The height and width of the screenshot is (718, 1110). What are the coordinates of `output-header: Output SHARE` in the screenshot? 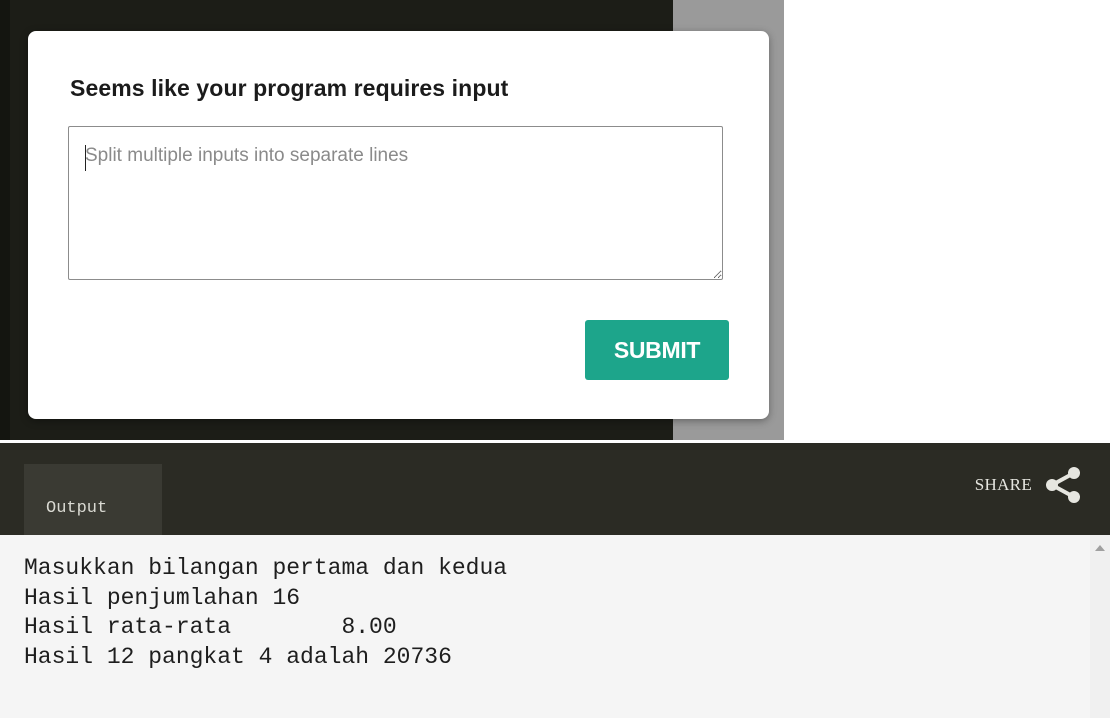 It's located at (555, 489).